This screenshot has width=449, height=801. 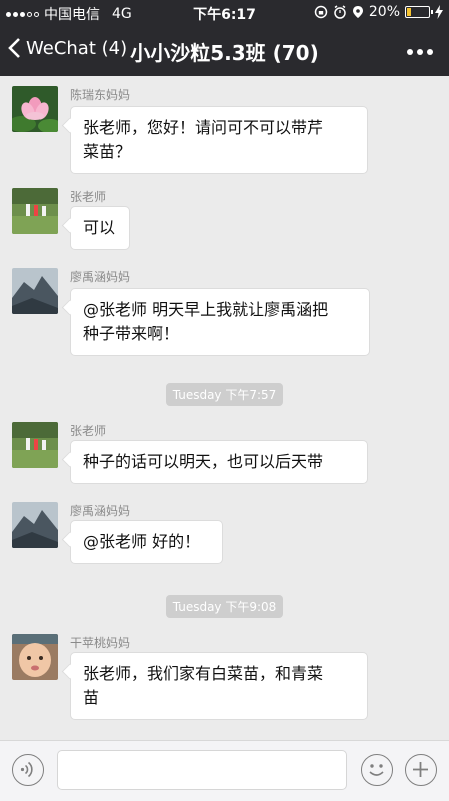 I want to click on status-bar: 中国电信 4G 下午6:17 20%, so click(x=224, y=13).